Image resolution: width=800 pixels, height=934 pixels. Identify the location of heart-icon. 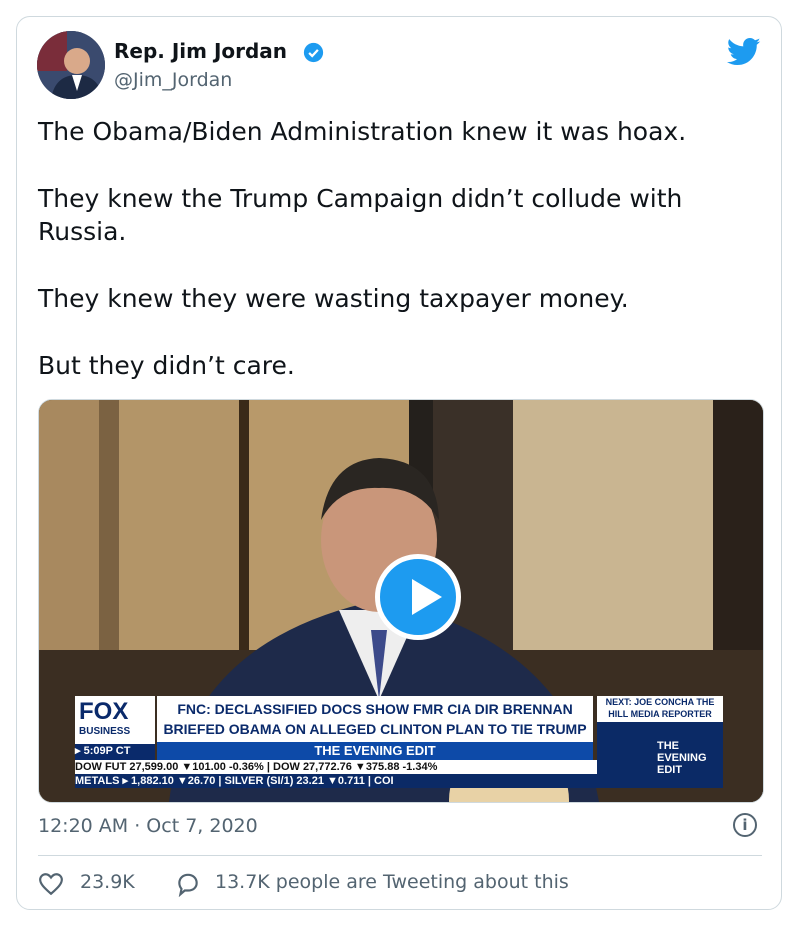
(51, 884).